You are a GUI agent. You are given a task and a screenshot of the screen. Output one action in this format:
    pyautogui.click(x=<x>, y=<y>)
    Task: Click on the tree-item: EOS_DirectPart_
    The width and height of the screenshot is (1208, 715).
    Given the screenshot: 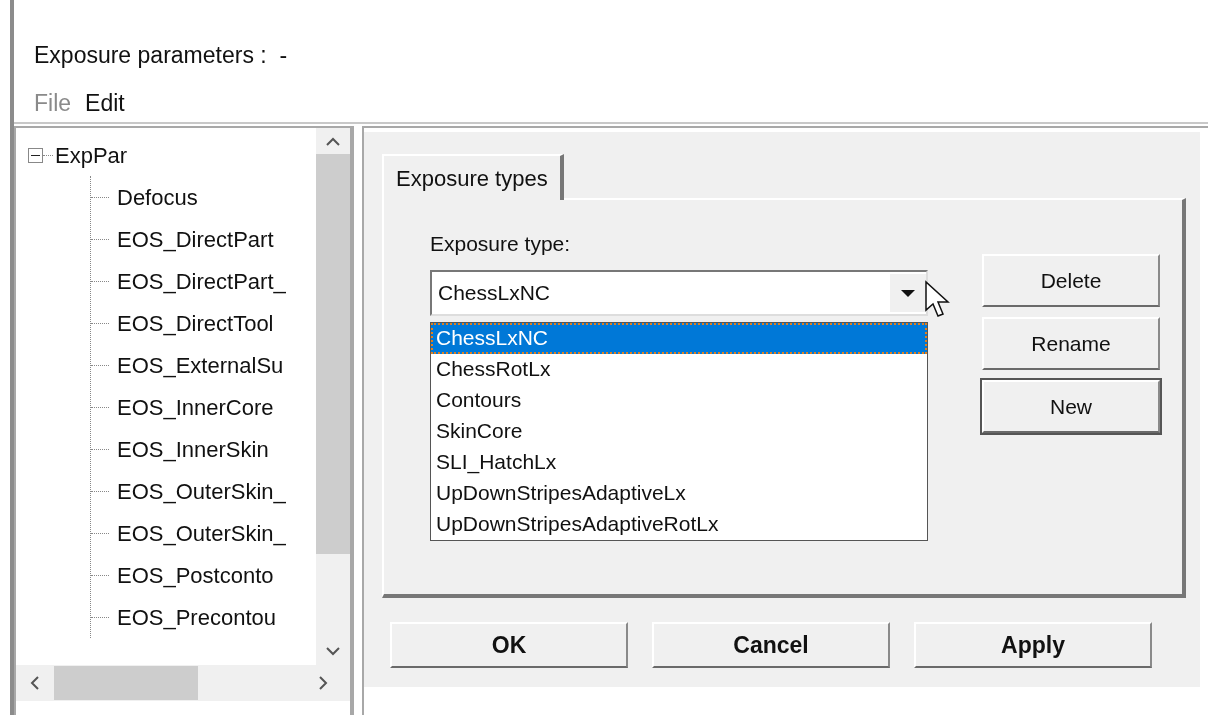 What is the action you would take?
    pyautogui.click(x=201, y=281)
    